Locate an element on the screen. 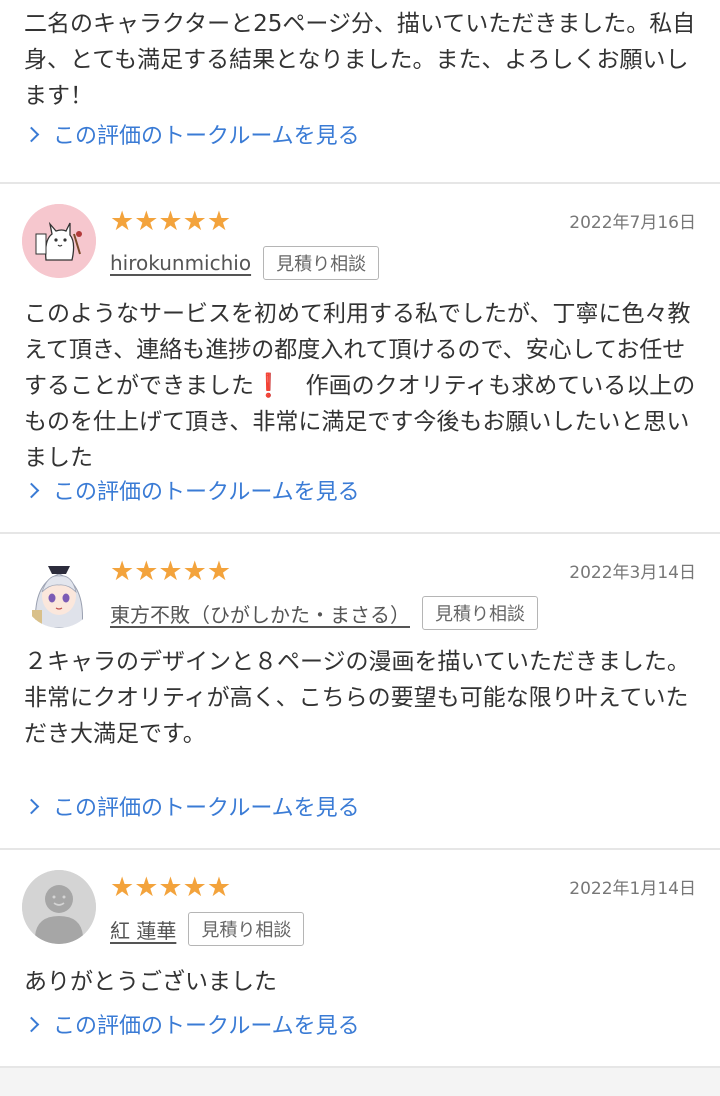 This screenshot has width=720, height=1096. review-header: ★★★★★ 2022年3月14日 東方不敗（ひがしかた・まさる） 見積り相談 is located at coordinates (360, 596).